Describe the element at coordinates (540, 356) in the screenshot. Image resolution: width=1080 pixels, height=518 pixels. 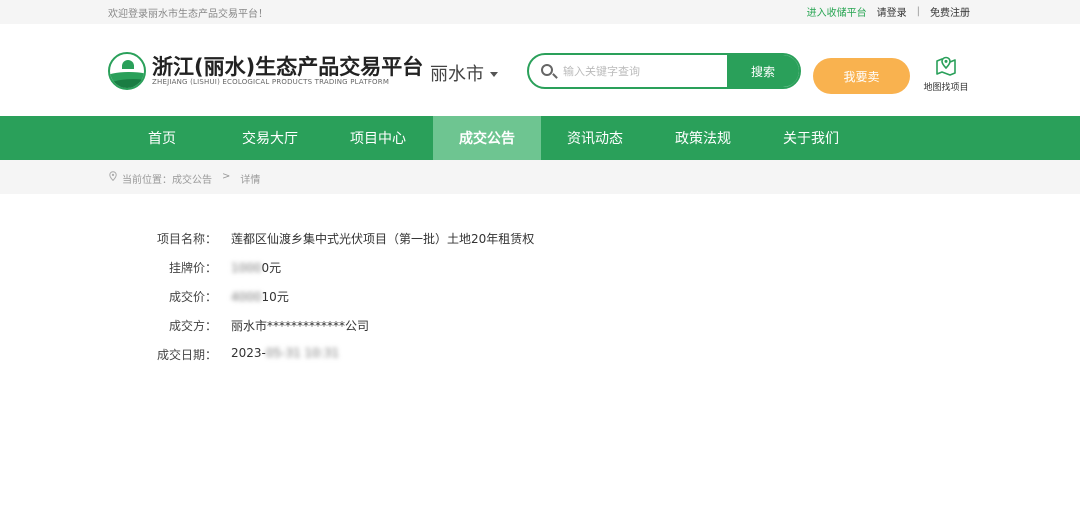
I see `detail-row-deal-date: 成交日期： 2023-05-31 10:31` at that location.